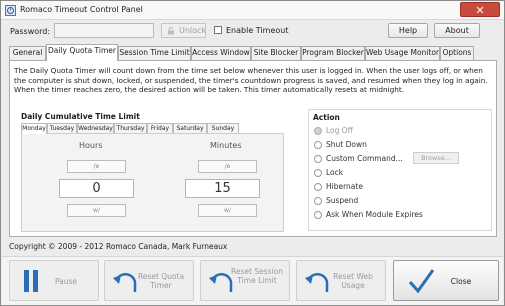 This screenshot has width=505, height=306. What do you see at coordinates (27, 53) in the screenshot?
I see `tab-general: General` at bounding box center [27, 53].